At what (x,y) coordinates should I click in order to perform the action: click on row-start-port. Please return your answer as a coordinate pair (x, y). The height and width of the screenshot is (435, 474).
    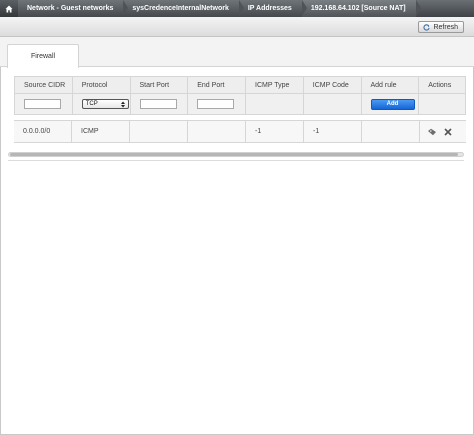
    Looking at the image, I should click on (159, 131).